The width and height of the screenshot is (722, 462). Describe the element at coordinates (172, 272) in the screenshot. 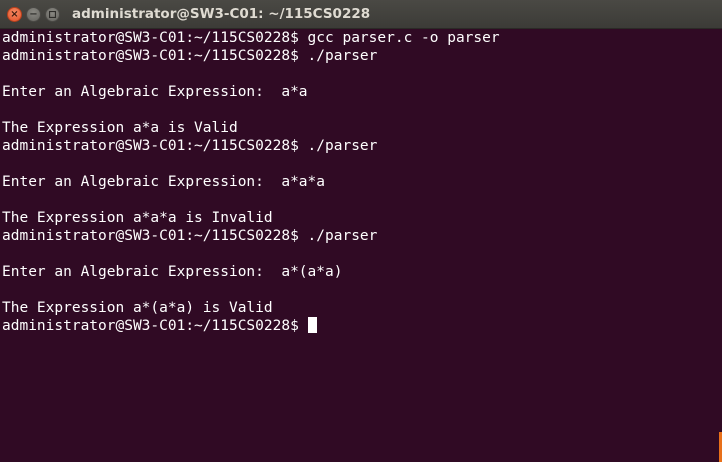

I see `terminal-line: Enter an Algebraic Expression: a*(a*a)` at that location.